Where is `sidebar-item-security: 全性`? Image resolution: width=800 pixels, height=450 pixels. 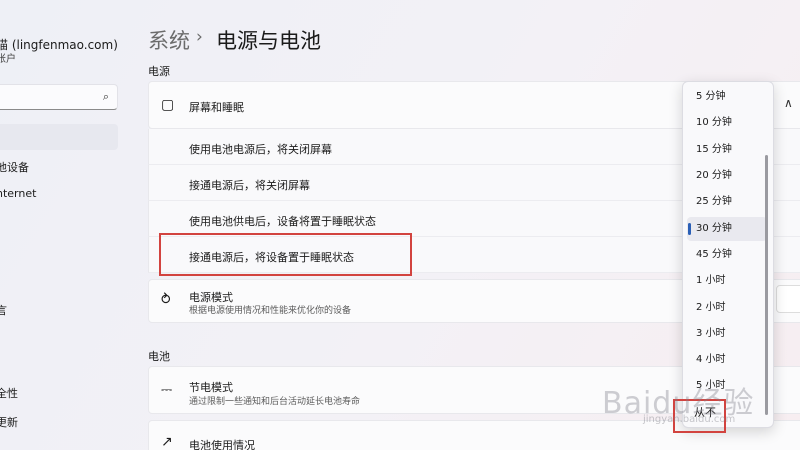 sidebar-item-security: 全性 is located at coordinates (9, 393).